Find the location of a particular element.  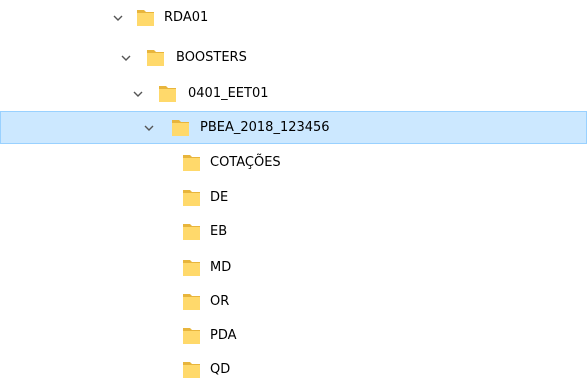

tree-item-label: PDA is located at coordinates (223, 335).